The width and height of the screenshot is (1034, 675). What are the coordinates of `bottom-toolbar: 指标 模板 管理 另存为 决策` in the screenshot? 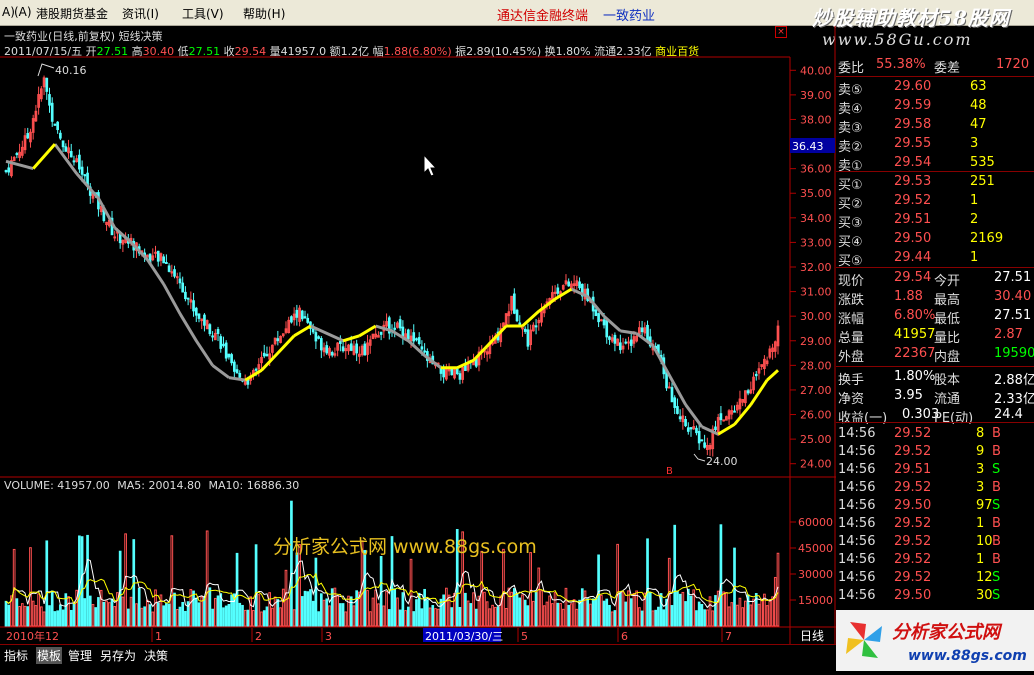 It's located at (418, 654).